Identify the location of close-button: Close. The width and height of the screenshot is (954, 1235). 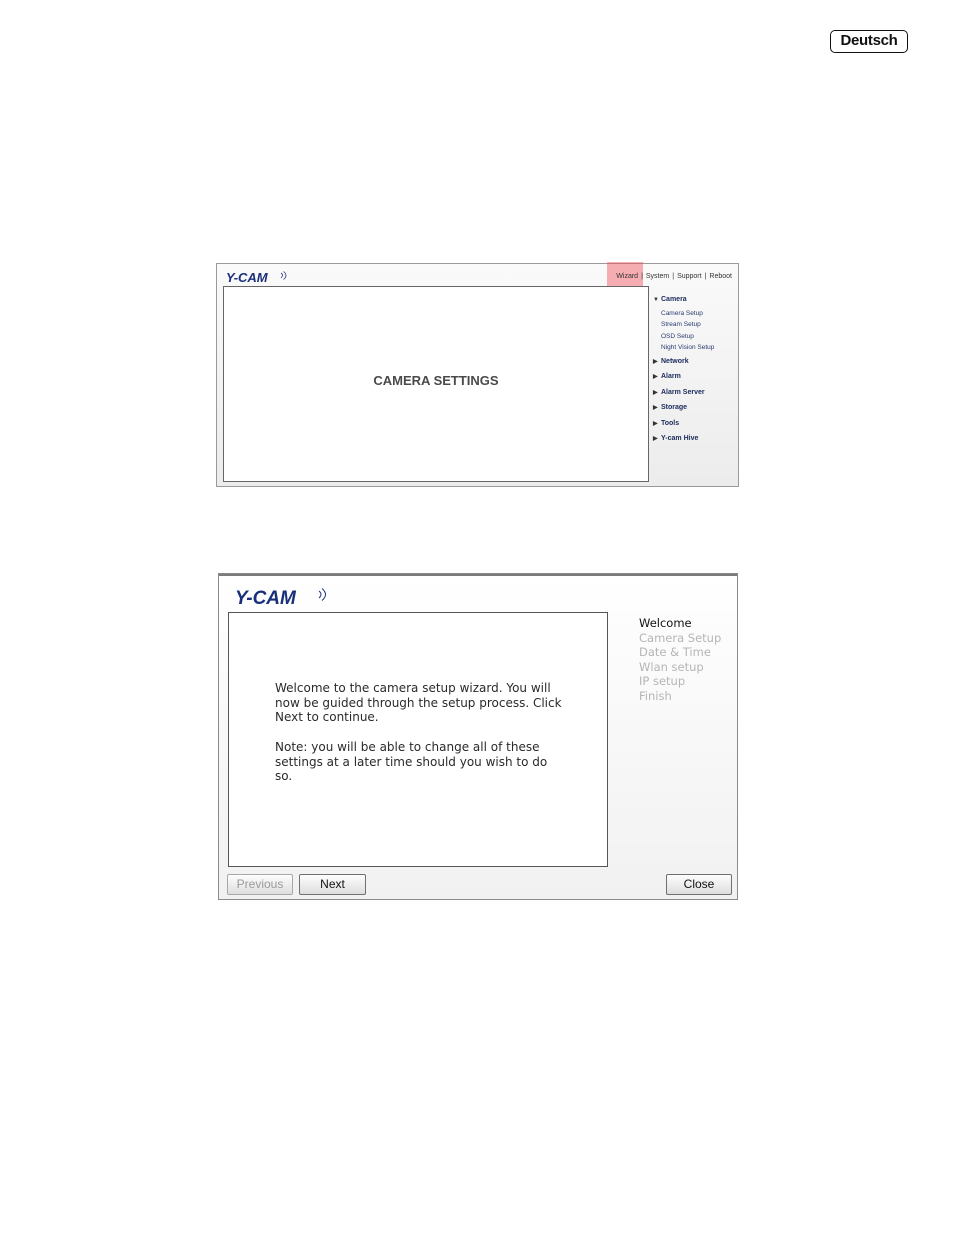
(699, 884).